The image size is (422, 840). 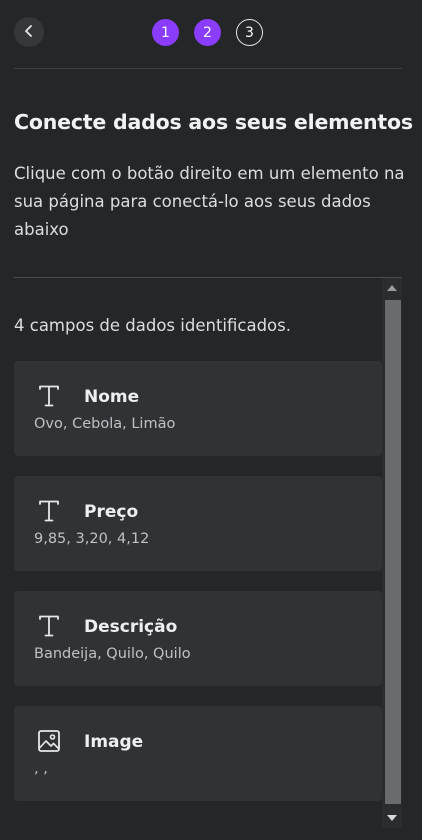 I want to click on stepper: 1 2 3, so click(x=207, y=32).